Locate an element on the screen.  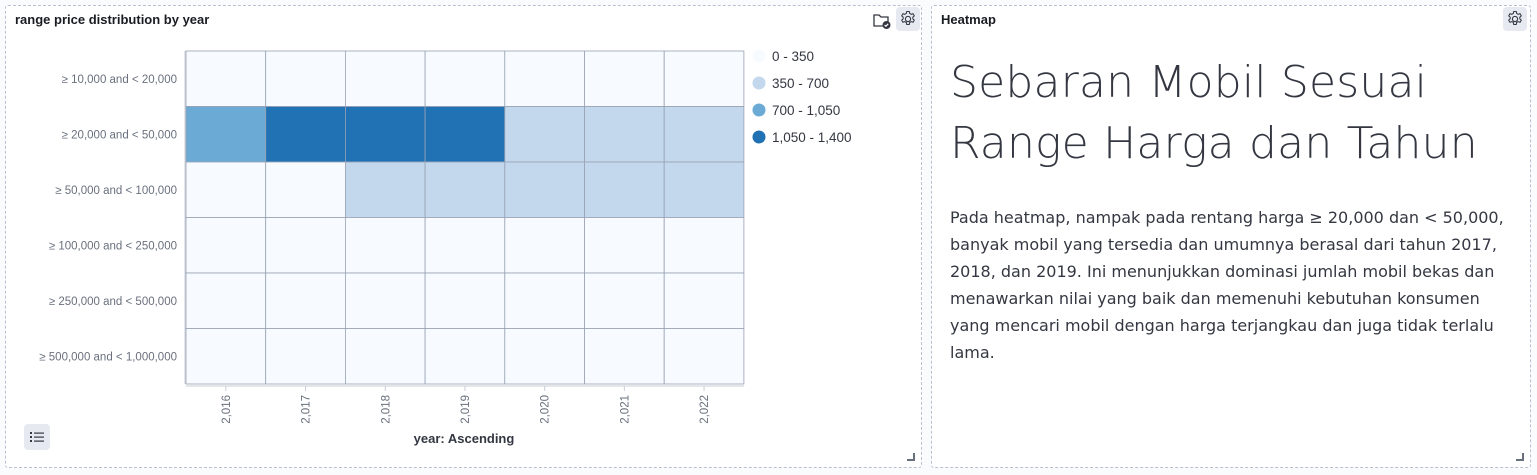
panel-options-button is located at coordinates (1515, 19).